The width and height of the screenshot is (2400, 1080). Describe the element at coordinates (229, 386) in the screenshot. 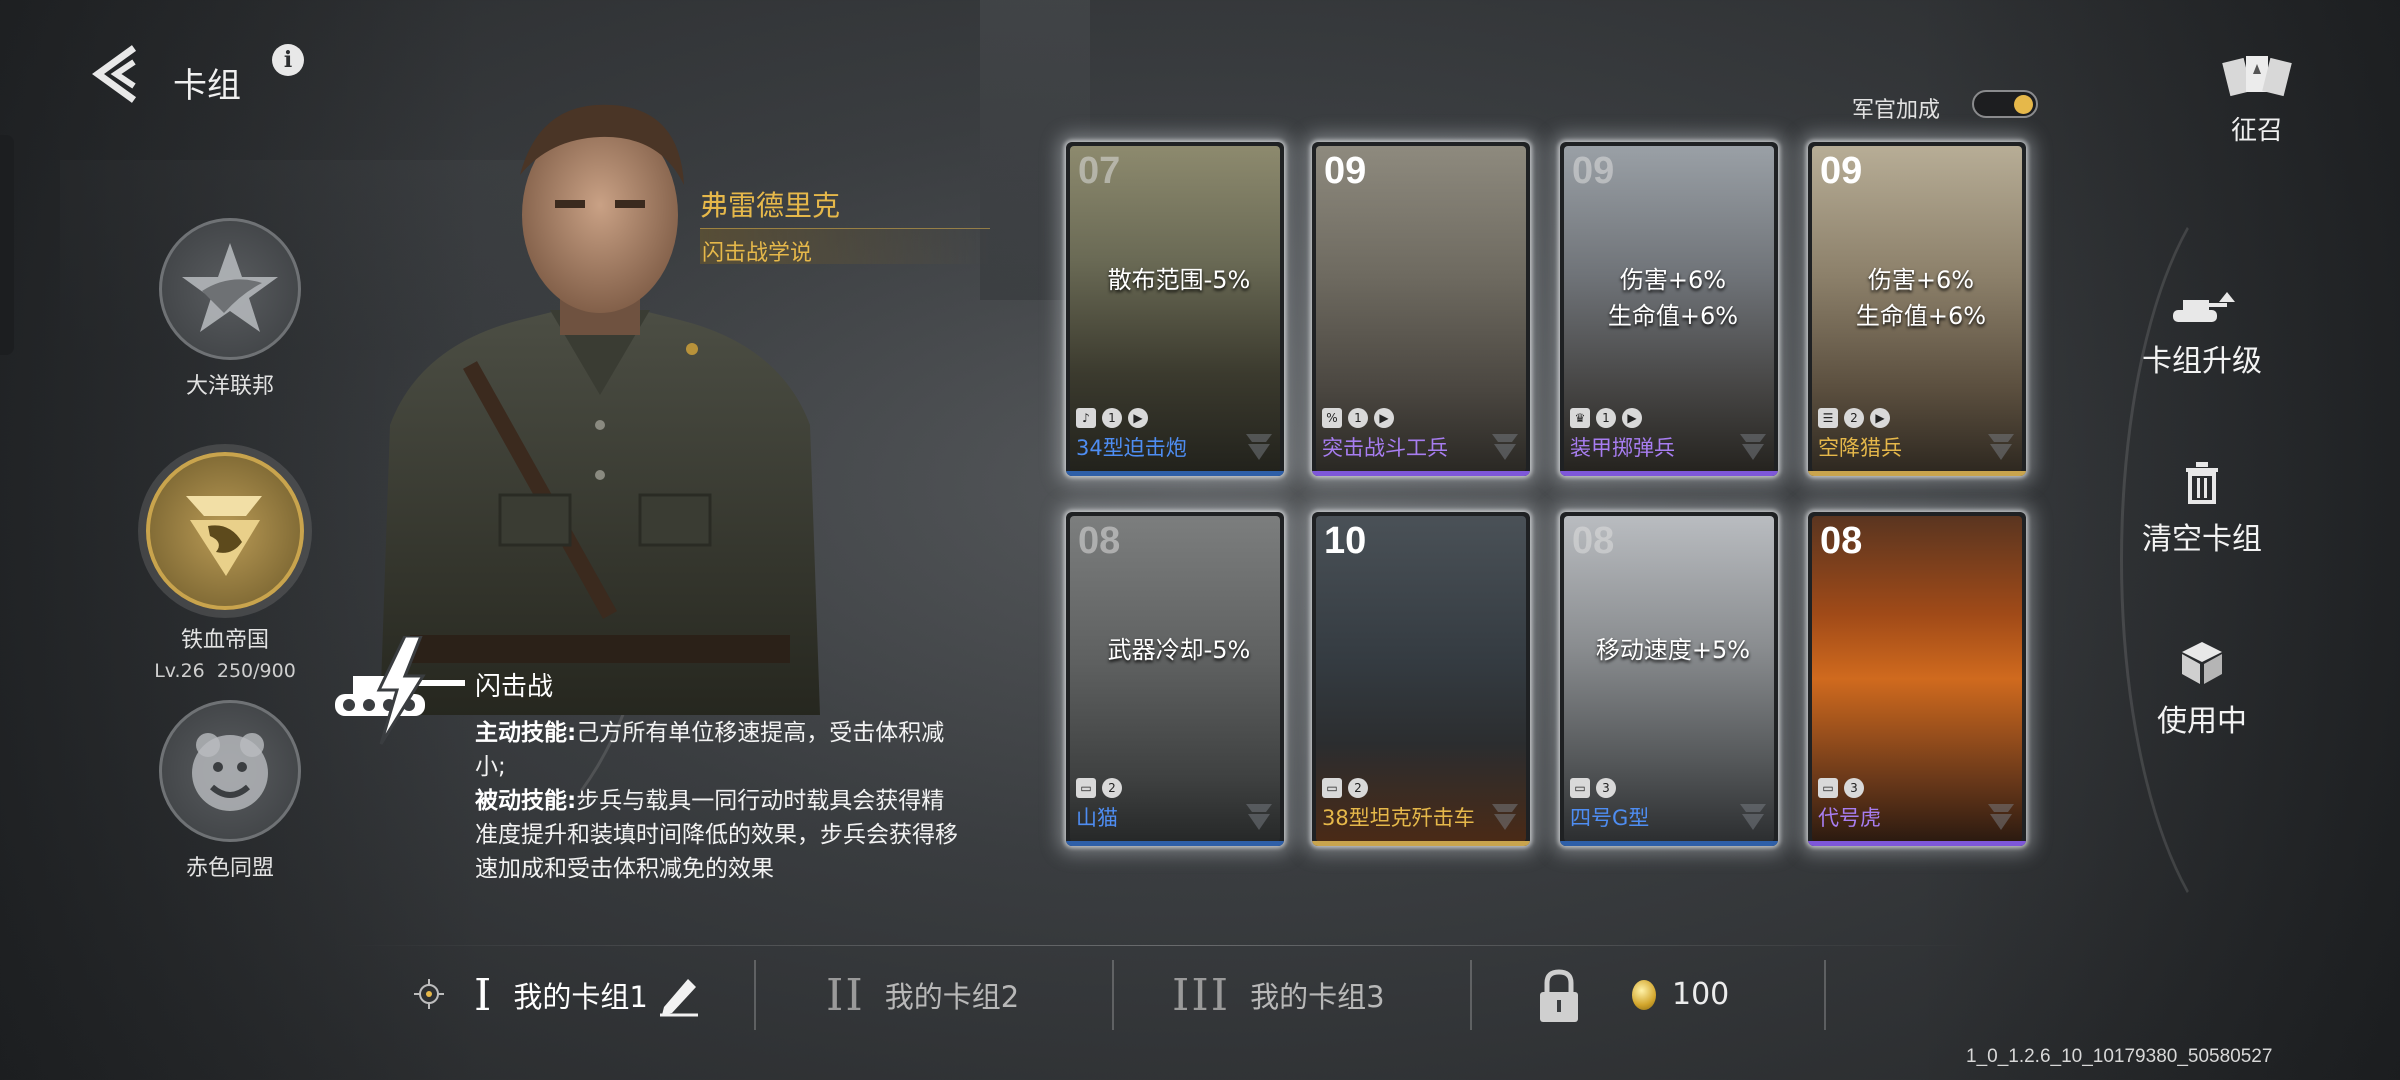

I see `faction-name: 大洋联邦` at that location.